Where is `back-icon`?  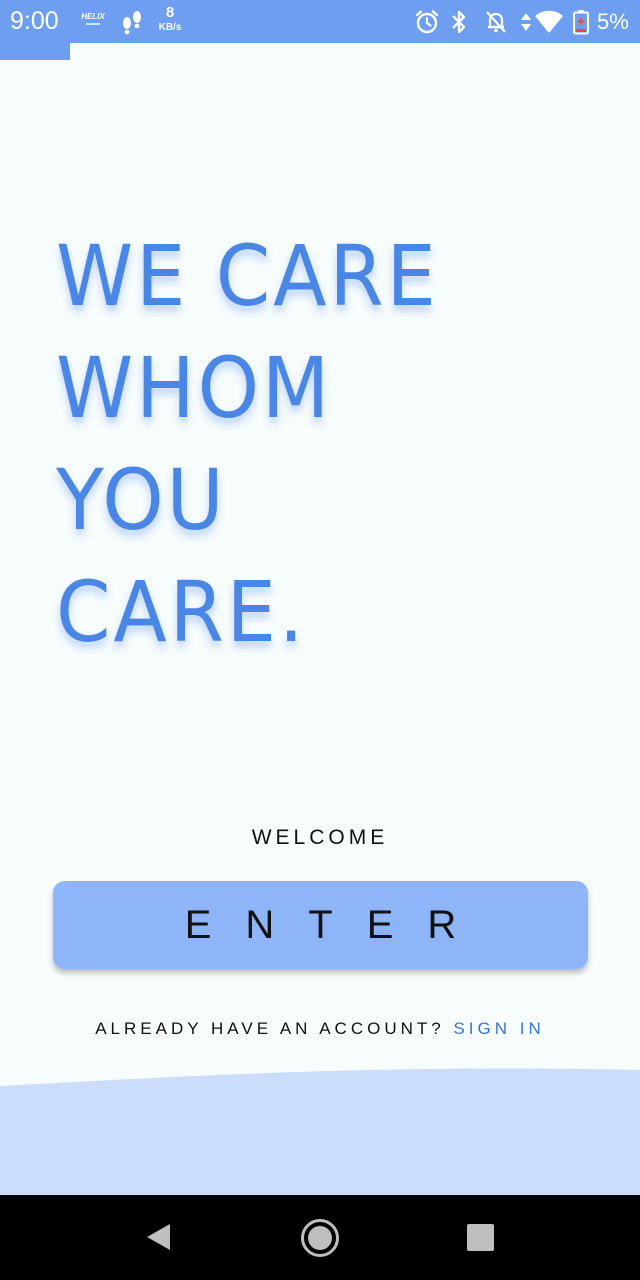
back-icon is located at coordinates (159, 1237).